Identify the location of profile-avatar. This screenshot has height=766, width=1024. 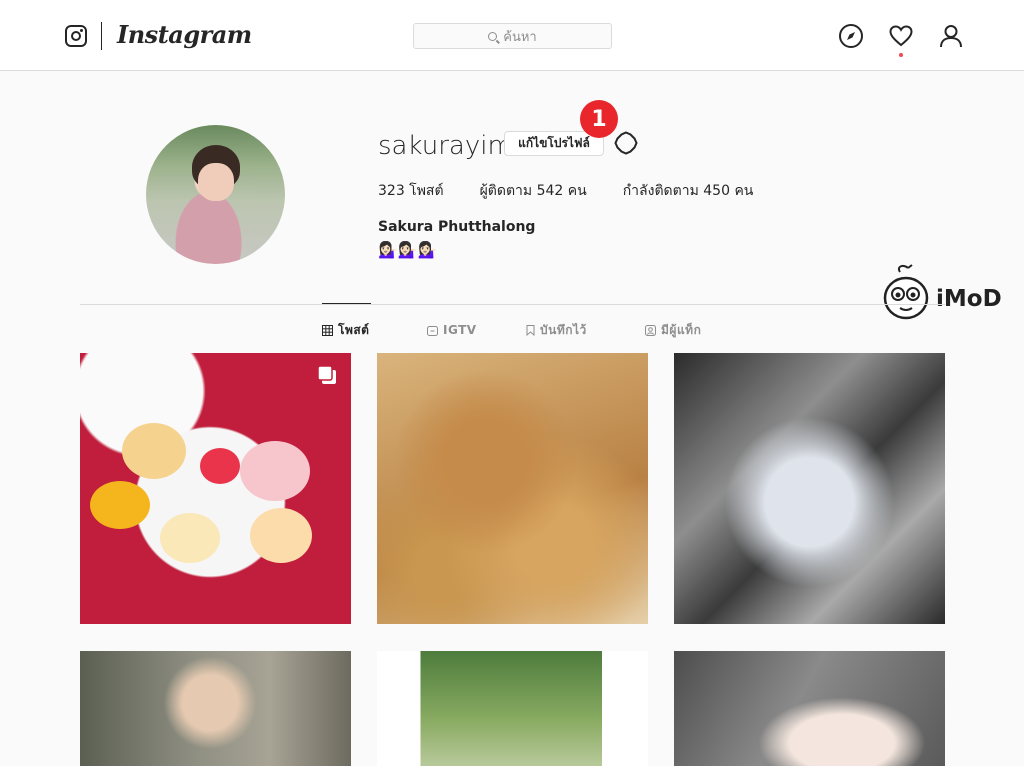
(215, 194).